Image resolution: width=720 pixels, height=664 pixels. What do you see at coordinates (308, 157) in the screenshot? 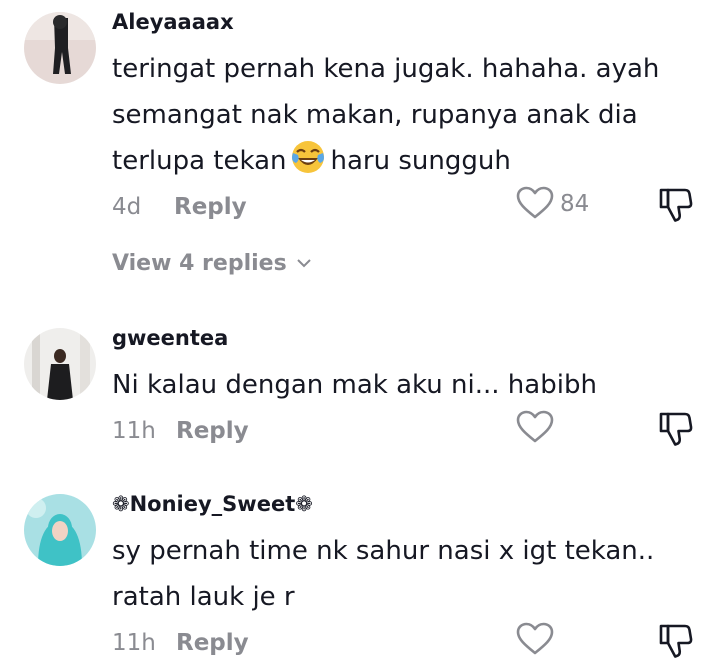
I see `face-with-tears-of-joy-icon` at bounding box center [308, 157].